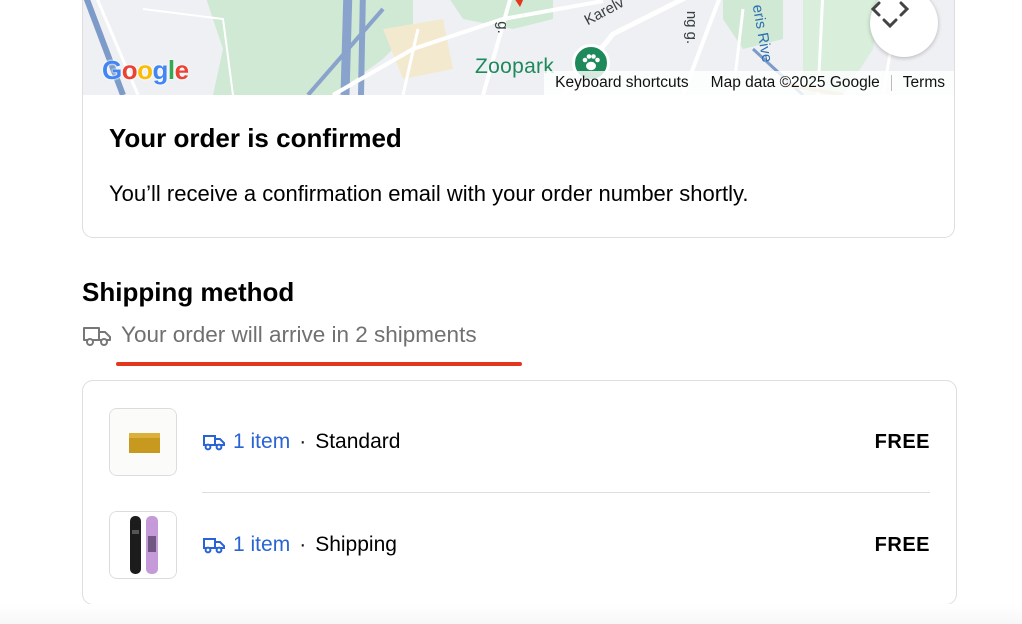  Describe the element at coordinates (255, 138) in the screenshot. I see `confirmation-title: Your order is confirmed` at that location.